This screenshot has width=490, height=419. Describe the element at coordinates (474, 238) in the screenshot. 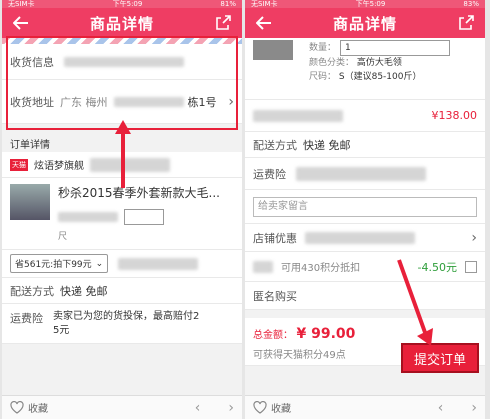

I see `chevron-right-icon: ›` at that location.